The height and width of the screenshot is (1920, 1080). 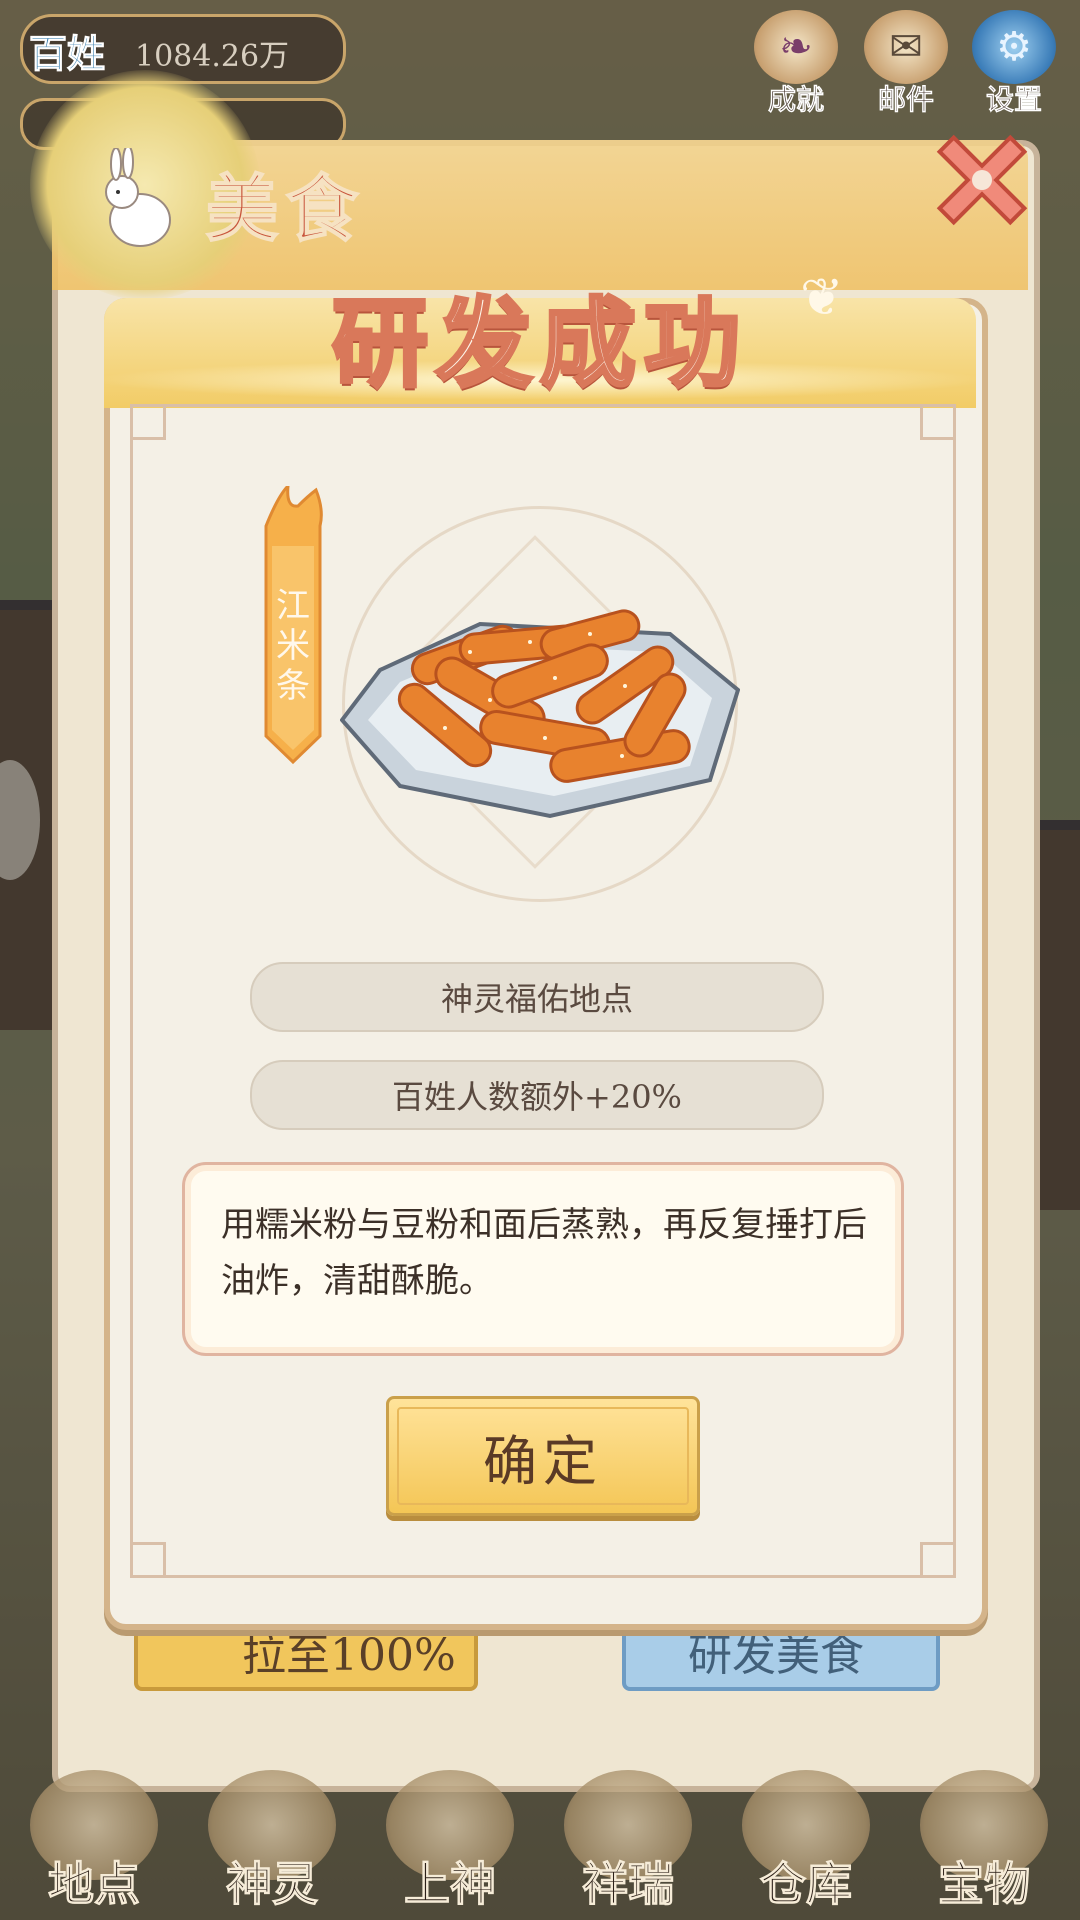 I want to click on population-value: 1084.26万, so click(x=212, y=56).